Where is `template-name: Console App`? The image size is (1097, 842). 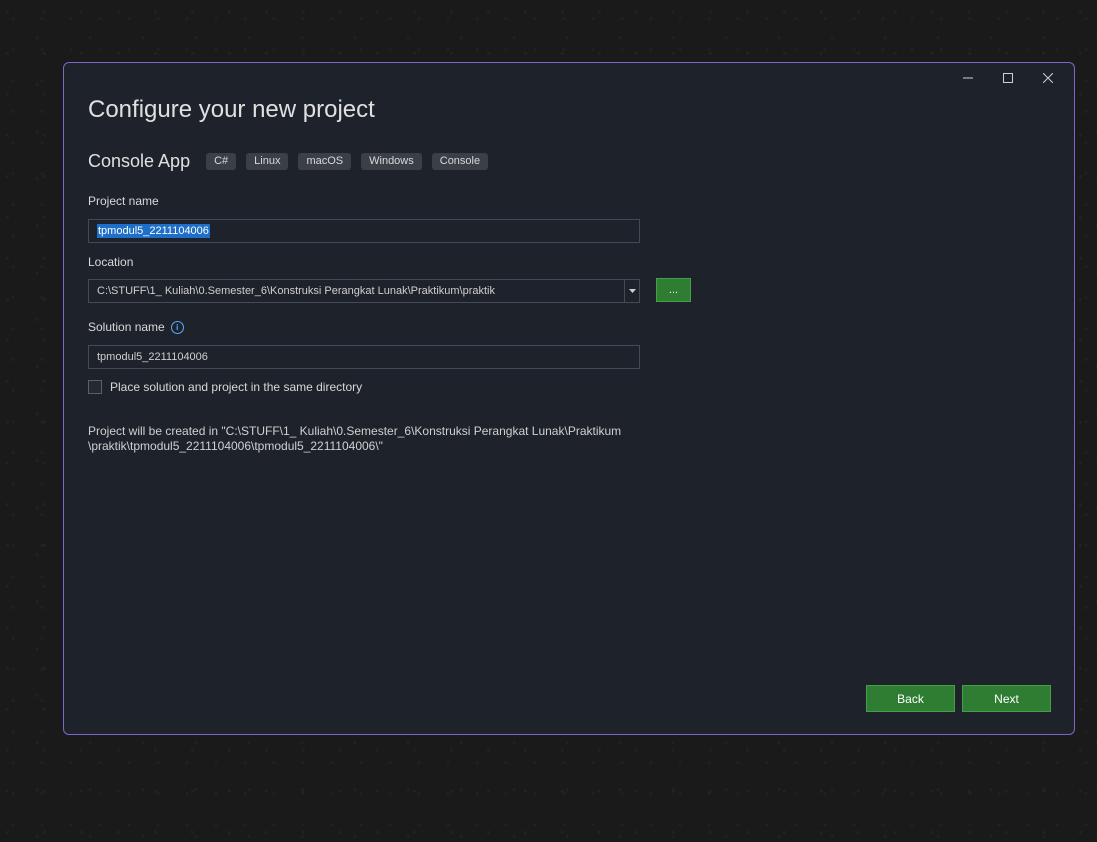 template-name: Console App is located at coordinates (139, 161).